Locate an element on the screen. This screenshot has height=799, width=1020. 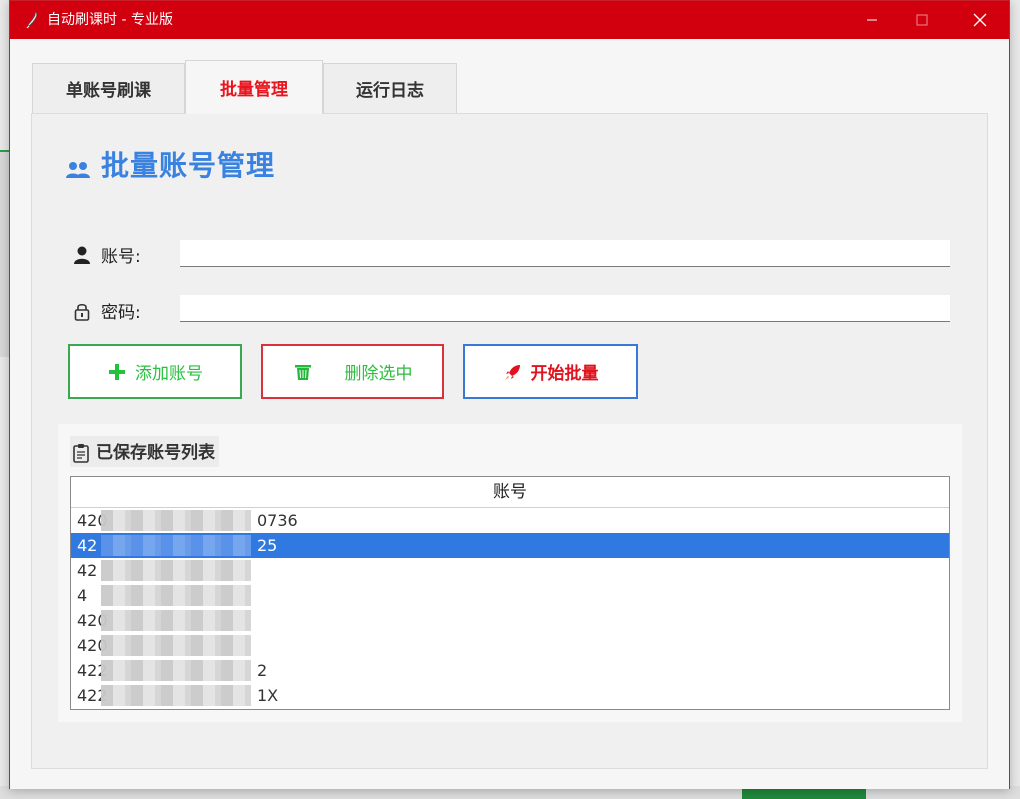
window-title: 自动刷课时 - 专业版 is located at coordinates (110, 20).